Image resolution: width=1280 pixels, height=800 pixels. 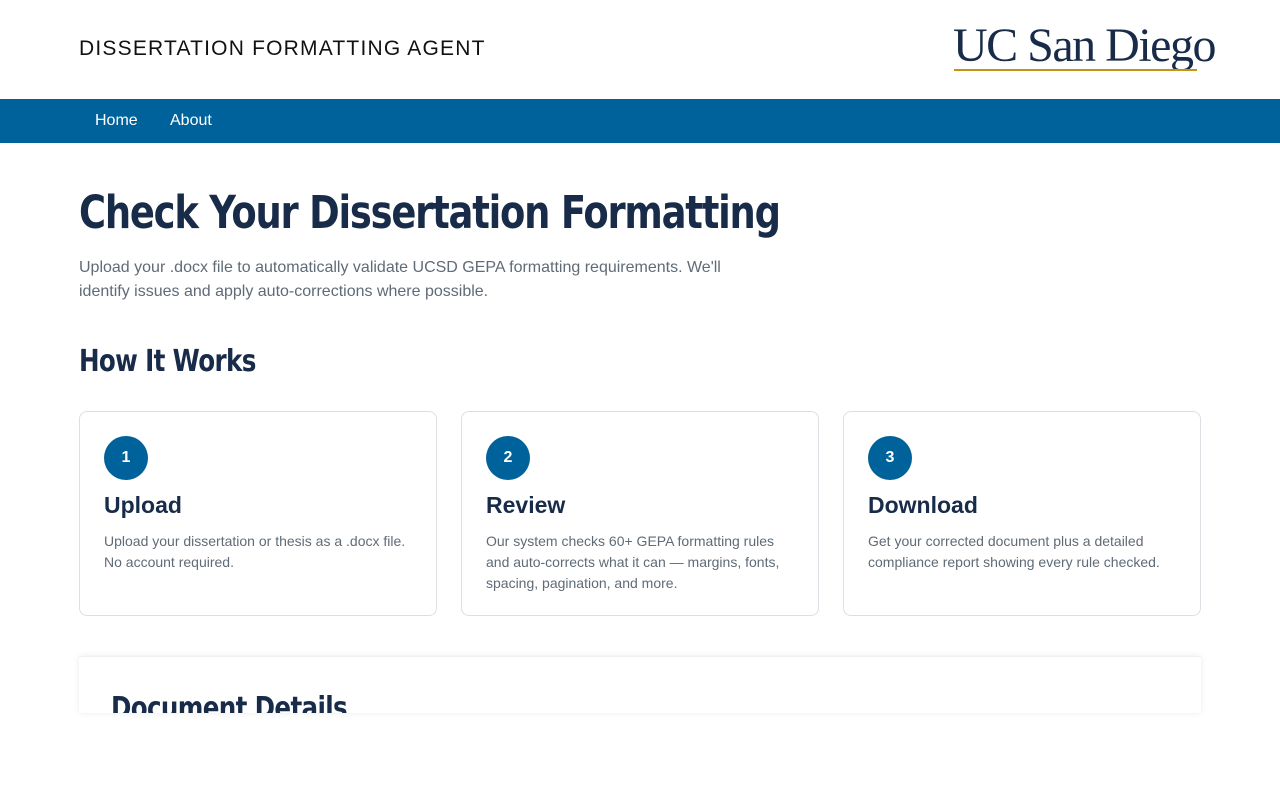 What do you see at coordinates (1075, 70) in the screenshot?
I see `logo-underline` at bounding box center [1075, 70].